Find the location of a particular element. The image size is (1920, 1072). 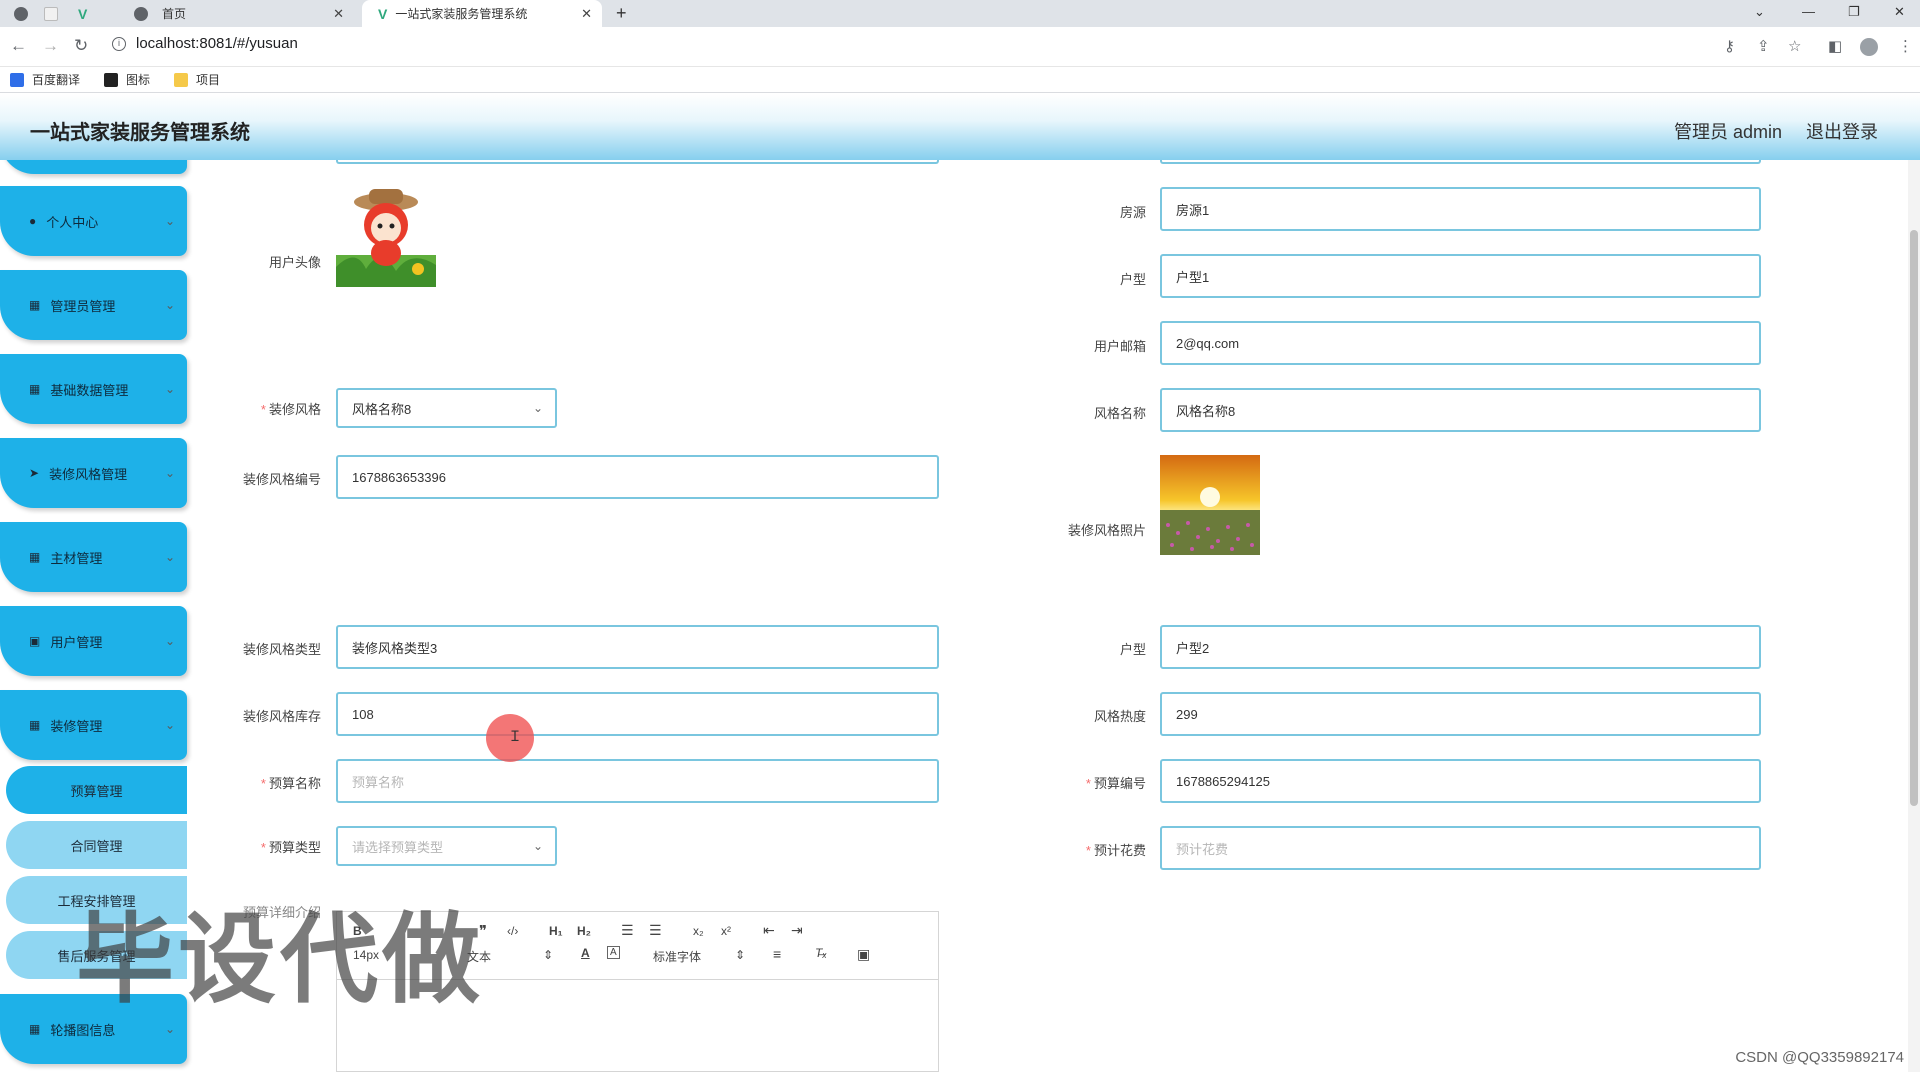

cost-input: 预计花费 is located at coordinates (1460, 848).